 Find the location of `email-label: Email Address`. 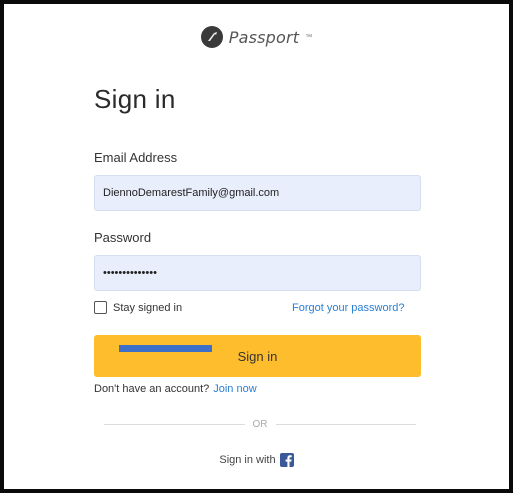

email-label: Email Address is located at coordinates (136, 157).